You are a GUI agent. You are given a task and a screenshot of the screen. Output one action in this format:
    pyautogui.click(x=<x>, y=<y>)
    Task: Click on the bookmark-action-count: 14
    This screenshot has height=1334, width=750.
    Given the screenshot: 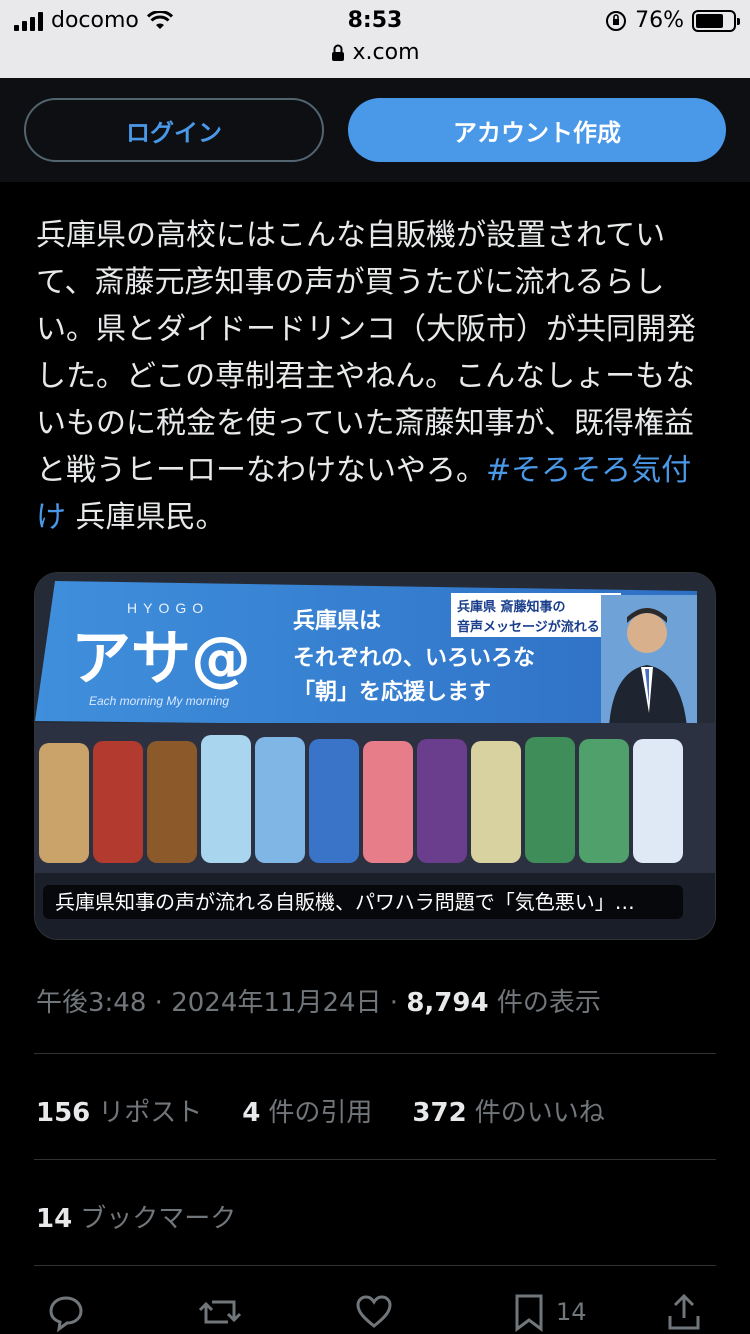 What is the action you would take?
    pyautogui.click(x=571, y=1312)
    